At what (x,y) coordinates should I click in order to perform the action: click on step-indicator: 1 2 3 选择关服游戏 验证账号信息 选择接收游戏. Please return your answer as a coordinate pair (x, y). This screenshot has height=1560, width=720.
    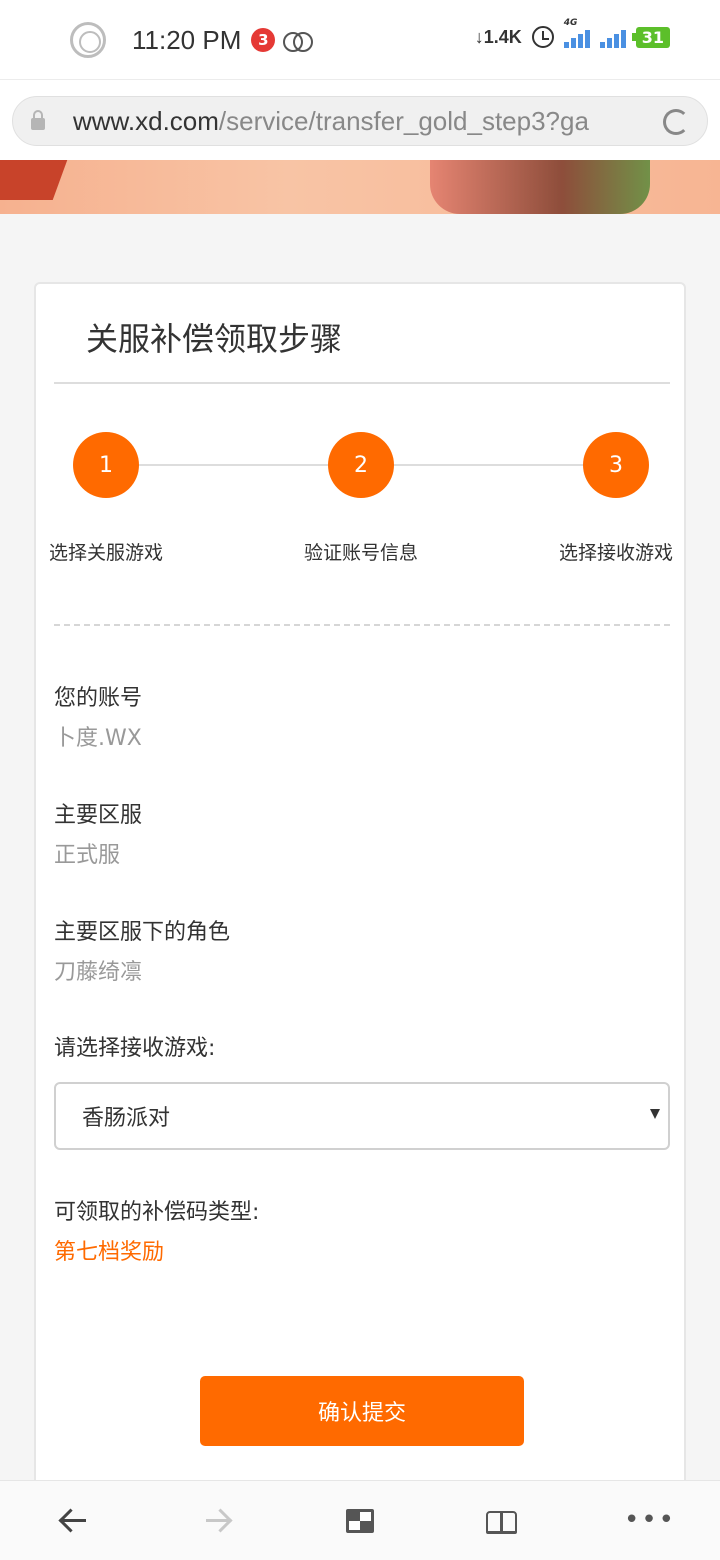
    Looking at the image, I should click on (362, 502).